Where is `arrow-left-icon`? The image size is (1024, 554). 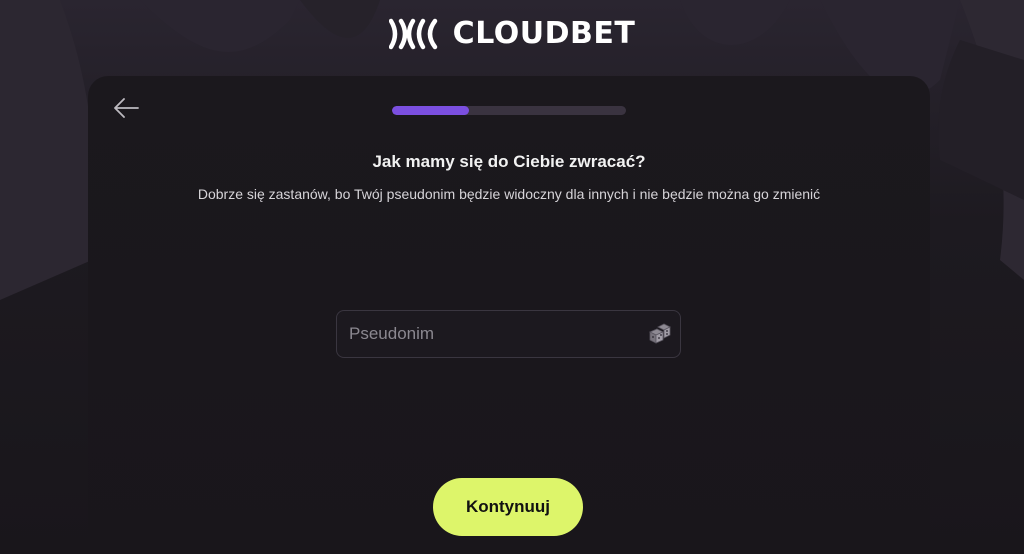 arrow-left-icon is located at coordinates (126, 108).